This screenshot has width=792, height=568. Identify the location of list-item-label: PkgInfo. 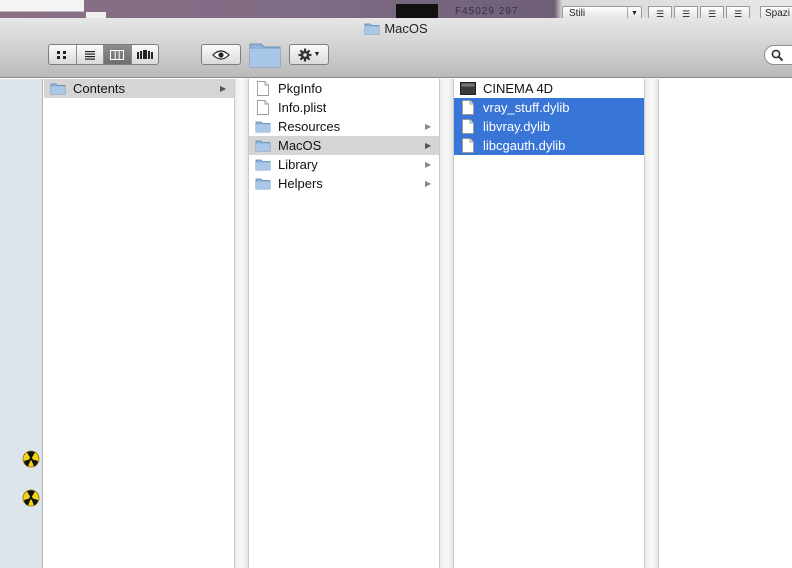
(300, 88).